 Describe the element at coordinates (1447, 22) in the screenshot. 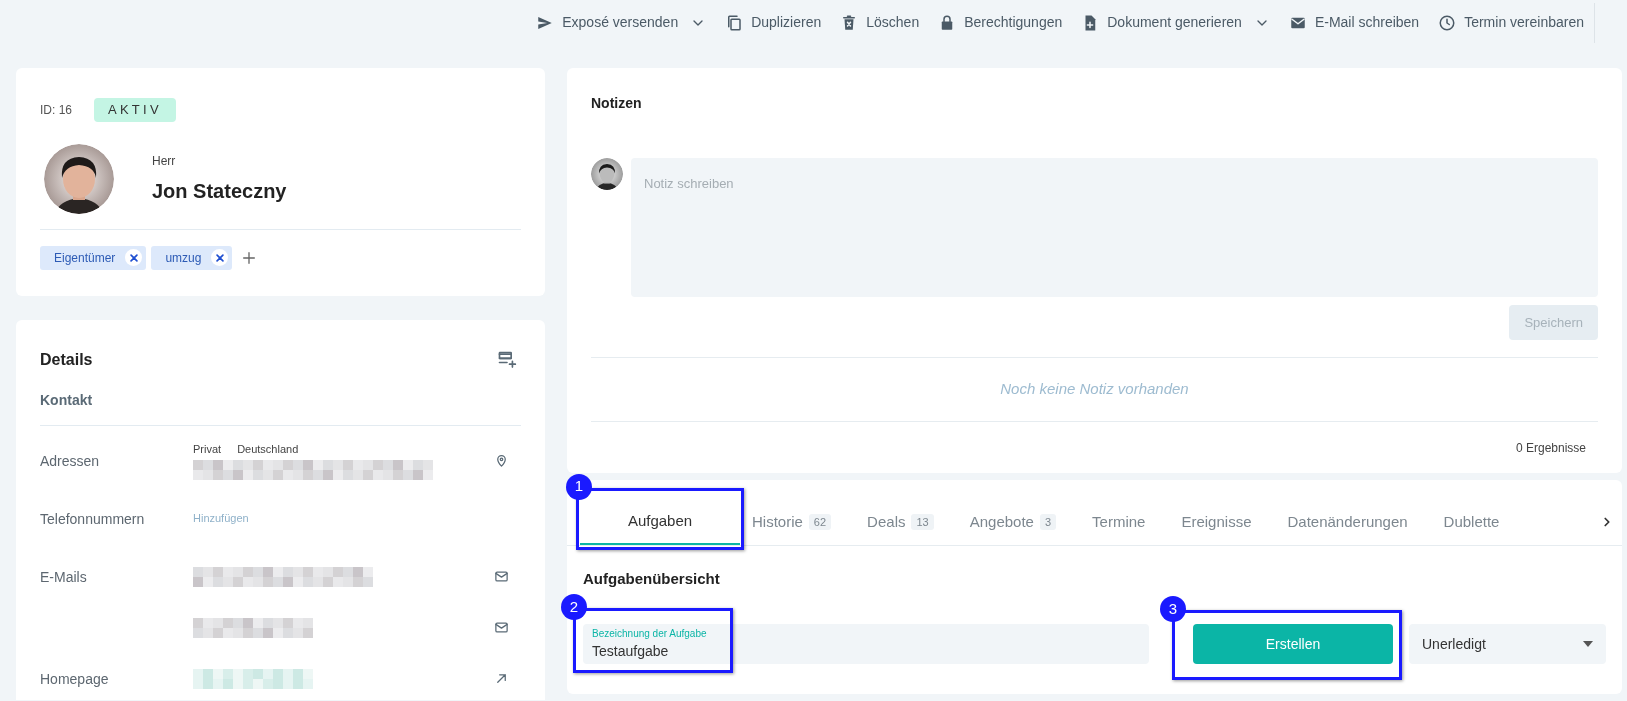

I see `clock-icon` at that location.